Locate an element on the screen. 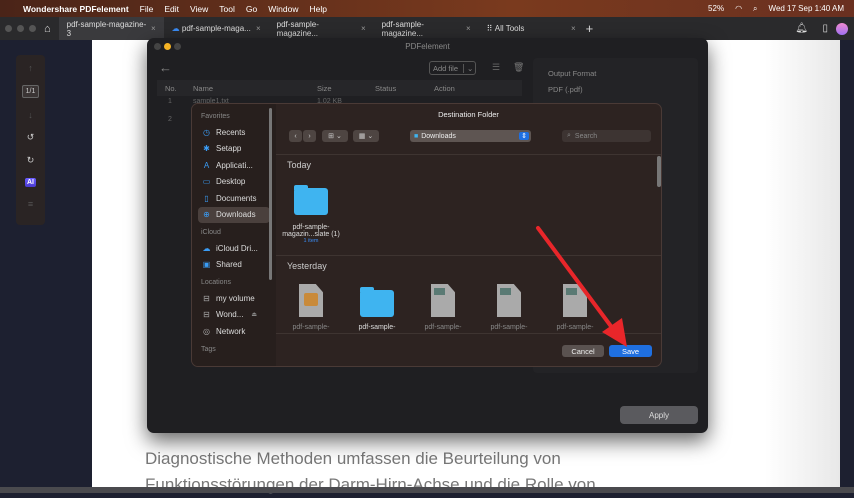  menu-view: View is located at coordinates (199, 9).